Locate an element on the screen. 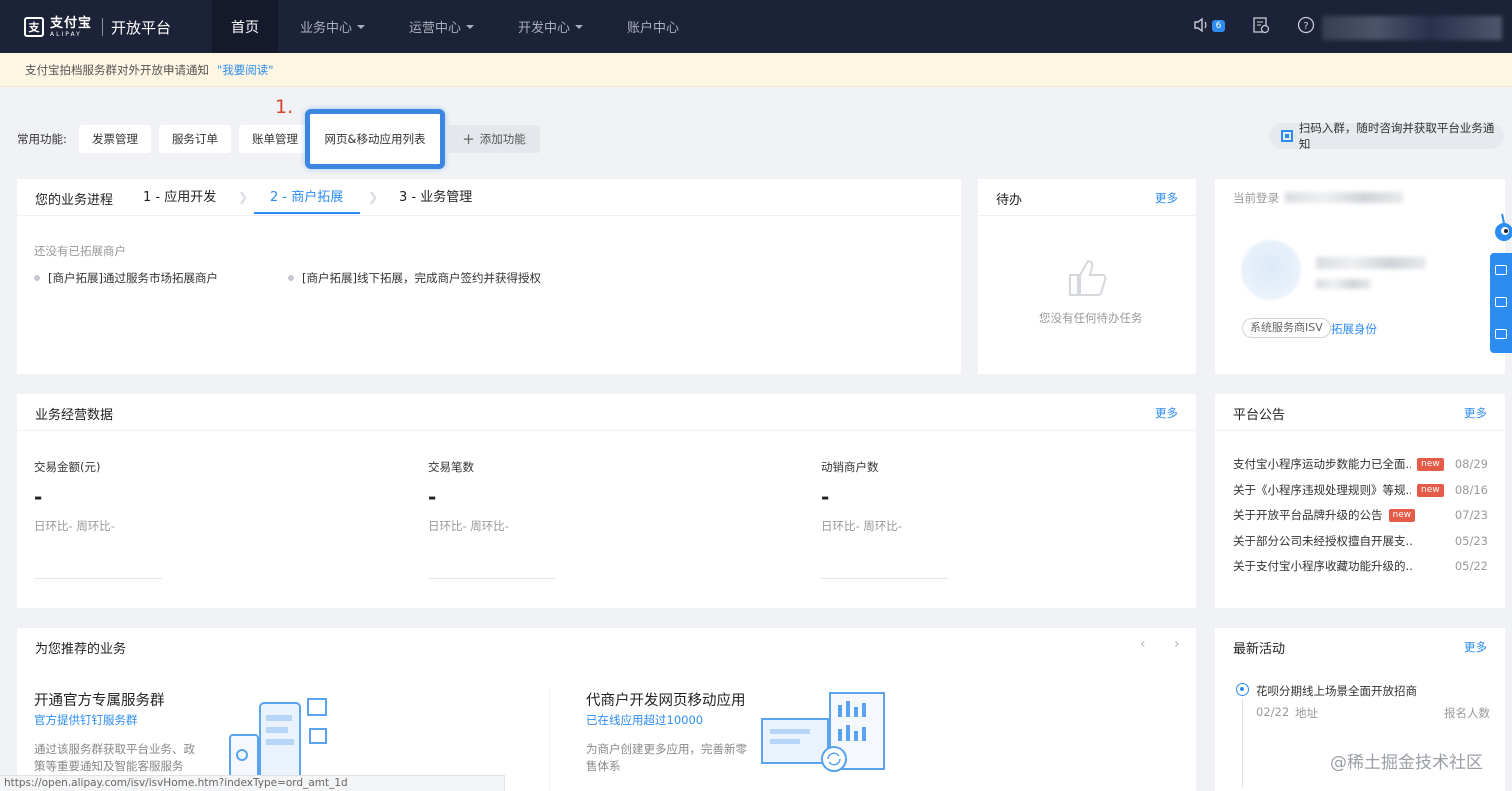  rec-item-title: 代商户开发网页移动应用 is located at coordinates (666, 699).